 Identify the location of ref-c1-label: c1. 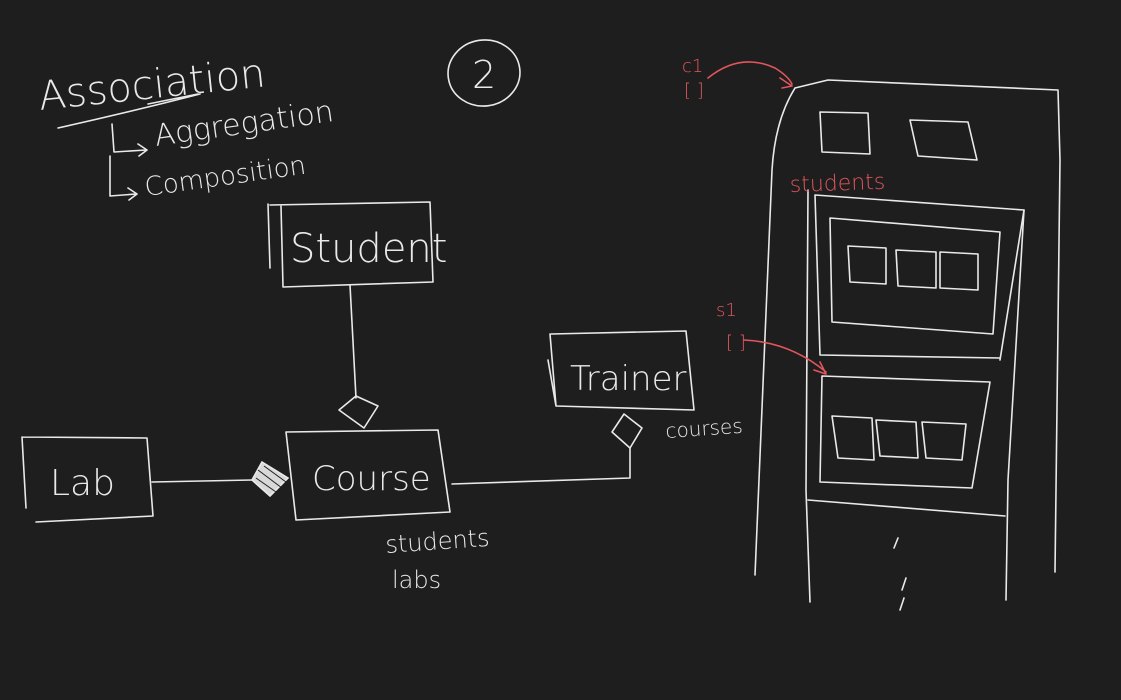
(692, 66).